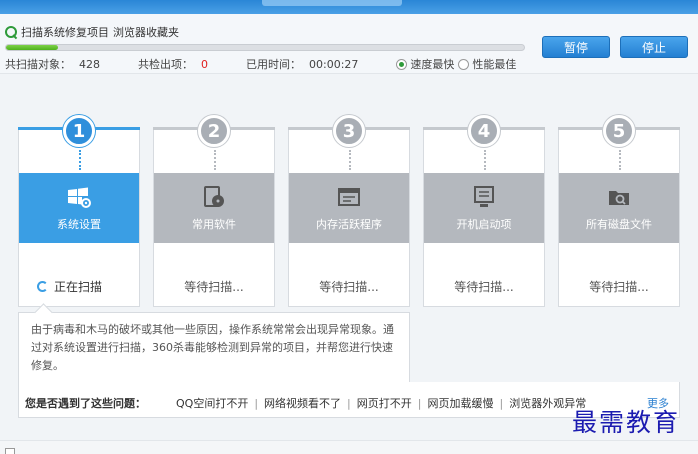 This screenshot has width=698, height=454. I want to click on step-panel: 系统设置, so click(79, 208).